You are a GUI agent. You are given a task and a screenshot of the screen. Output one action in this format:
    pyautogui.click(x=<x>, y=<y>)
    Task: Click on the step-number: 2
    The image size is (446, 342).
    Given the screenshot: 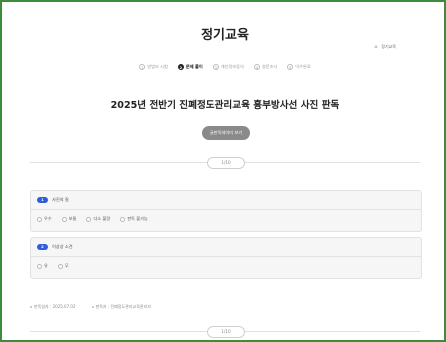 What is the action you would take?
    pyautogui.click(x=180, y=67)
    